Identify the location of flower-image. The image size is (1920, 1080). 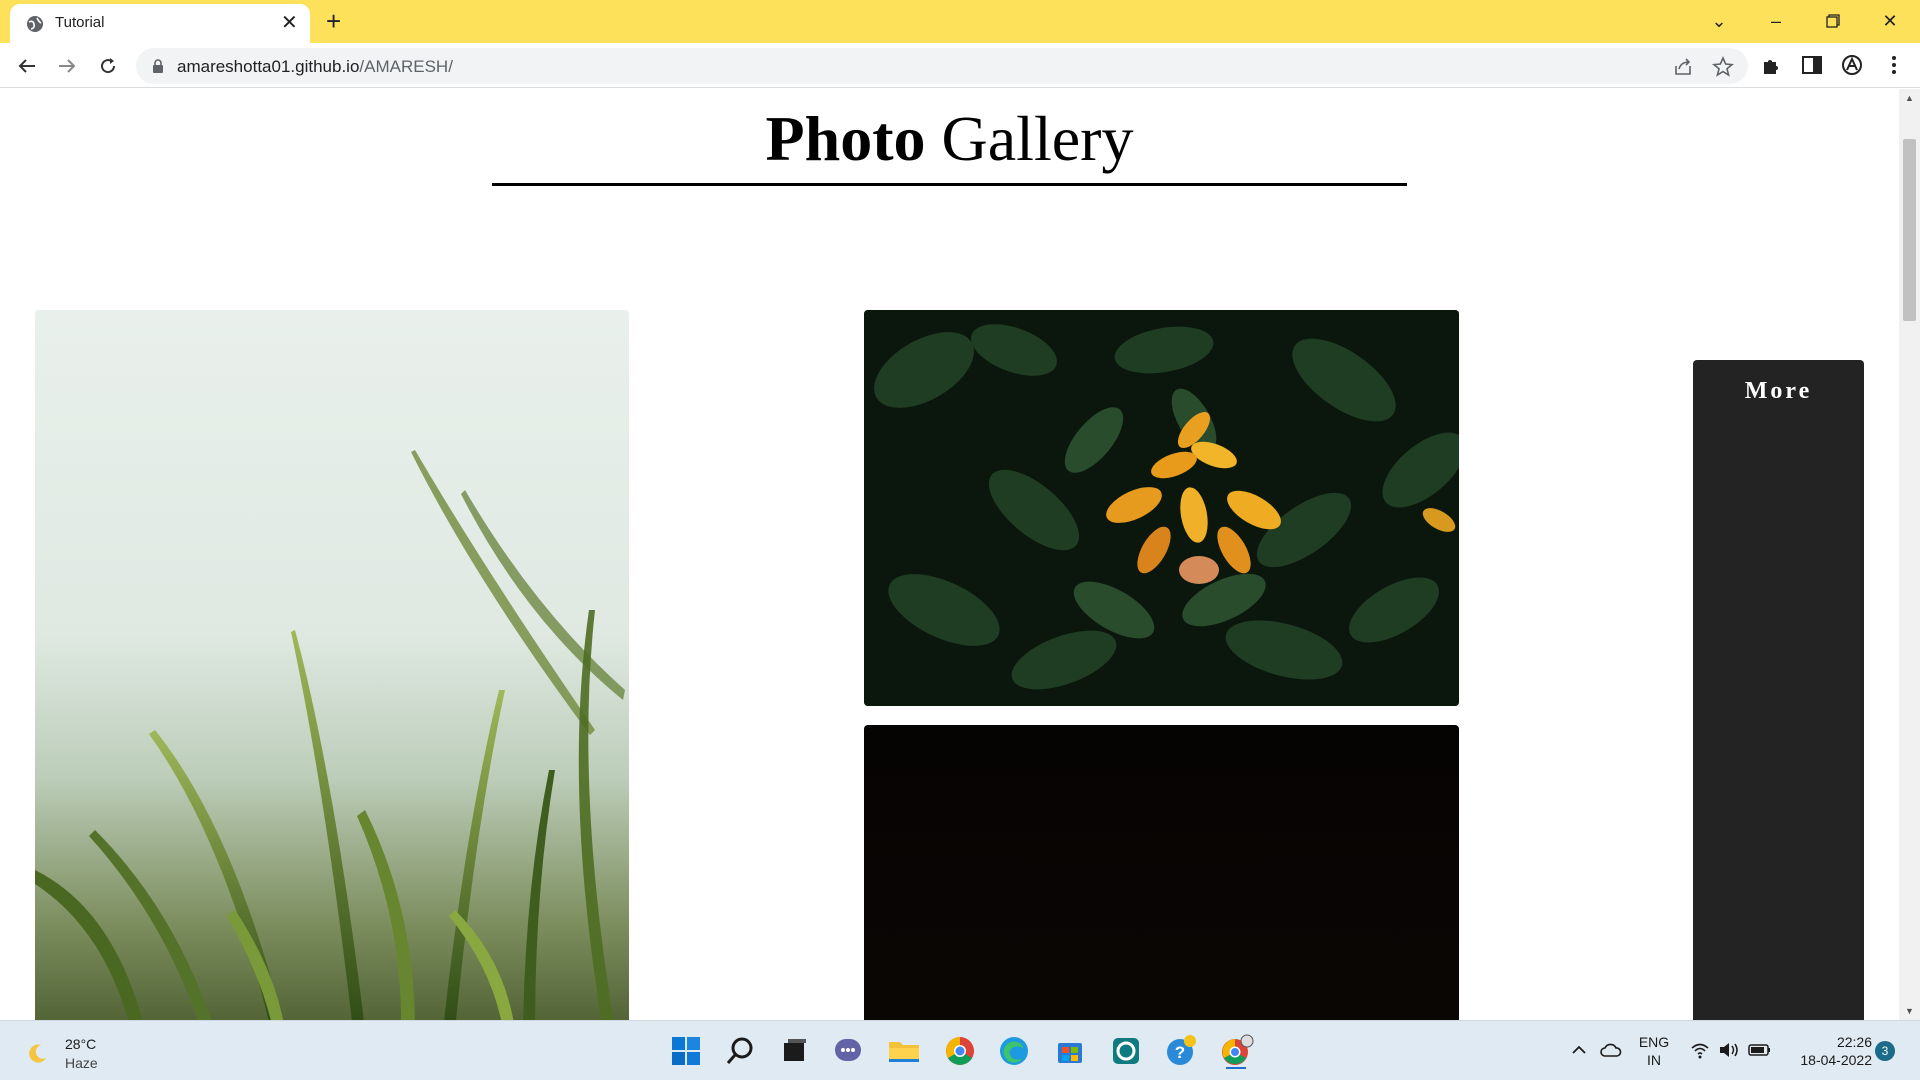
(1161, 508).